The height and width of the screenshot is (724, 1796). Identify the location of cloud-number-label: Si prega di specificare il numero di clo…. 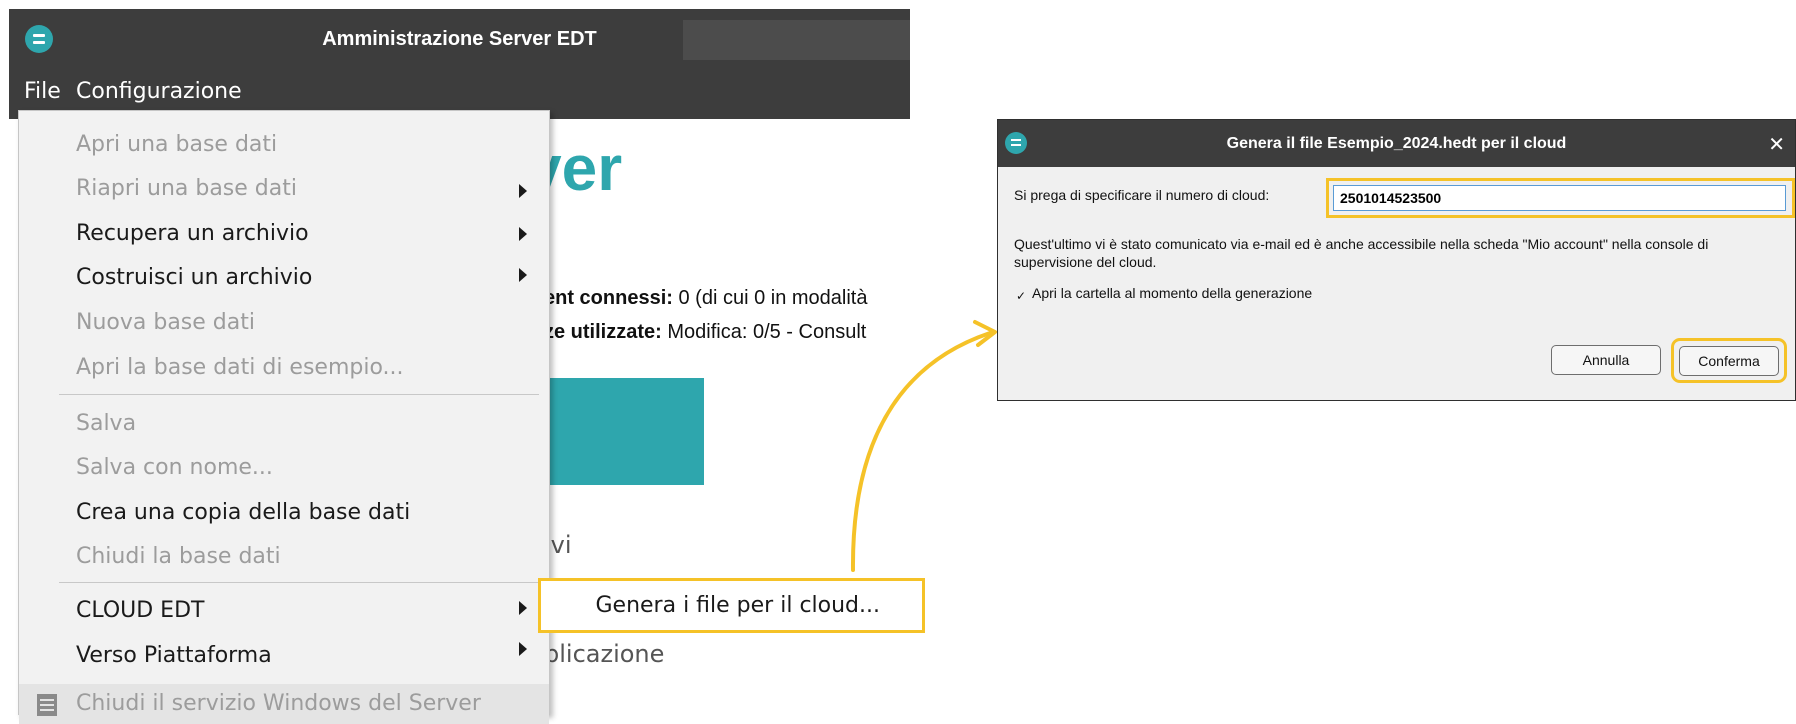
(1142, 195).